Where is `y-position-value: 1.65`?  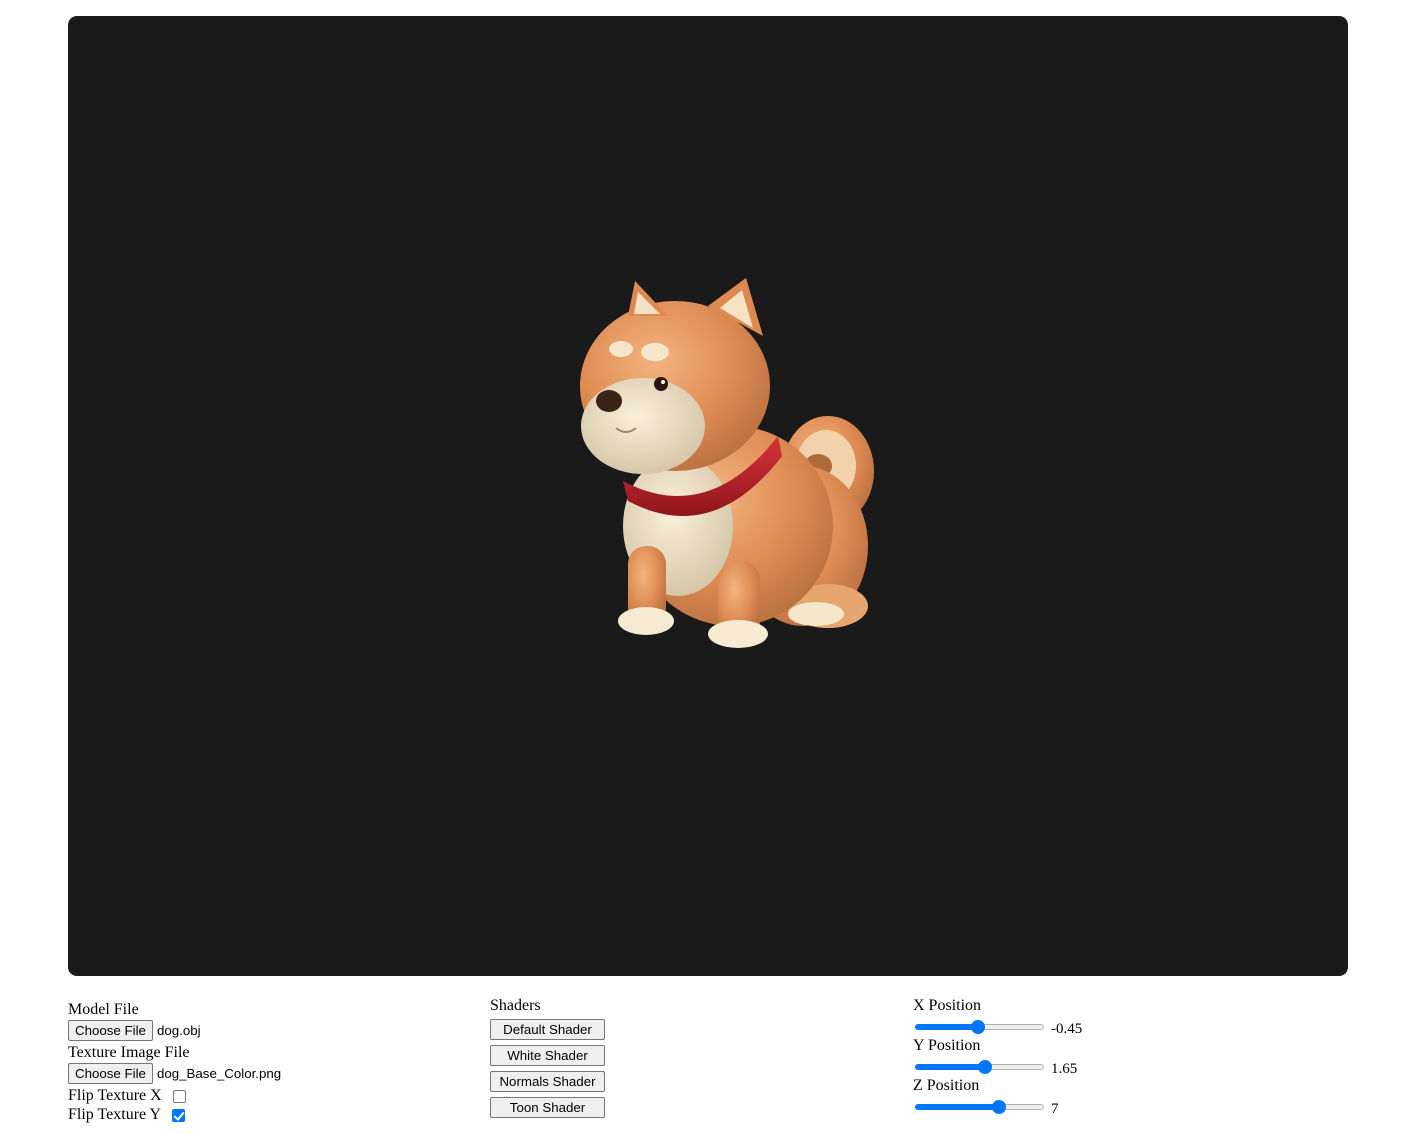 y-position-value: 1.65 is located at coordinates (1064, 1068).